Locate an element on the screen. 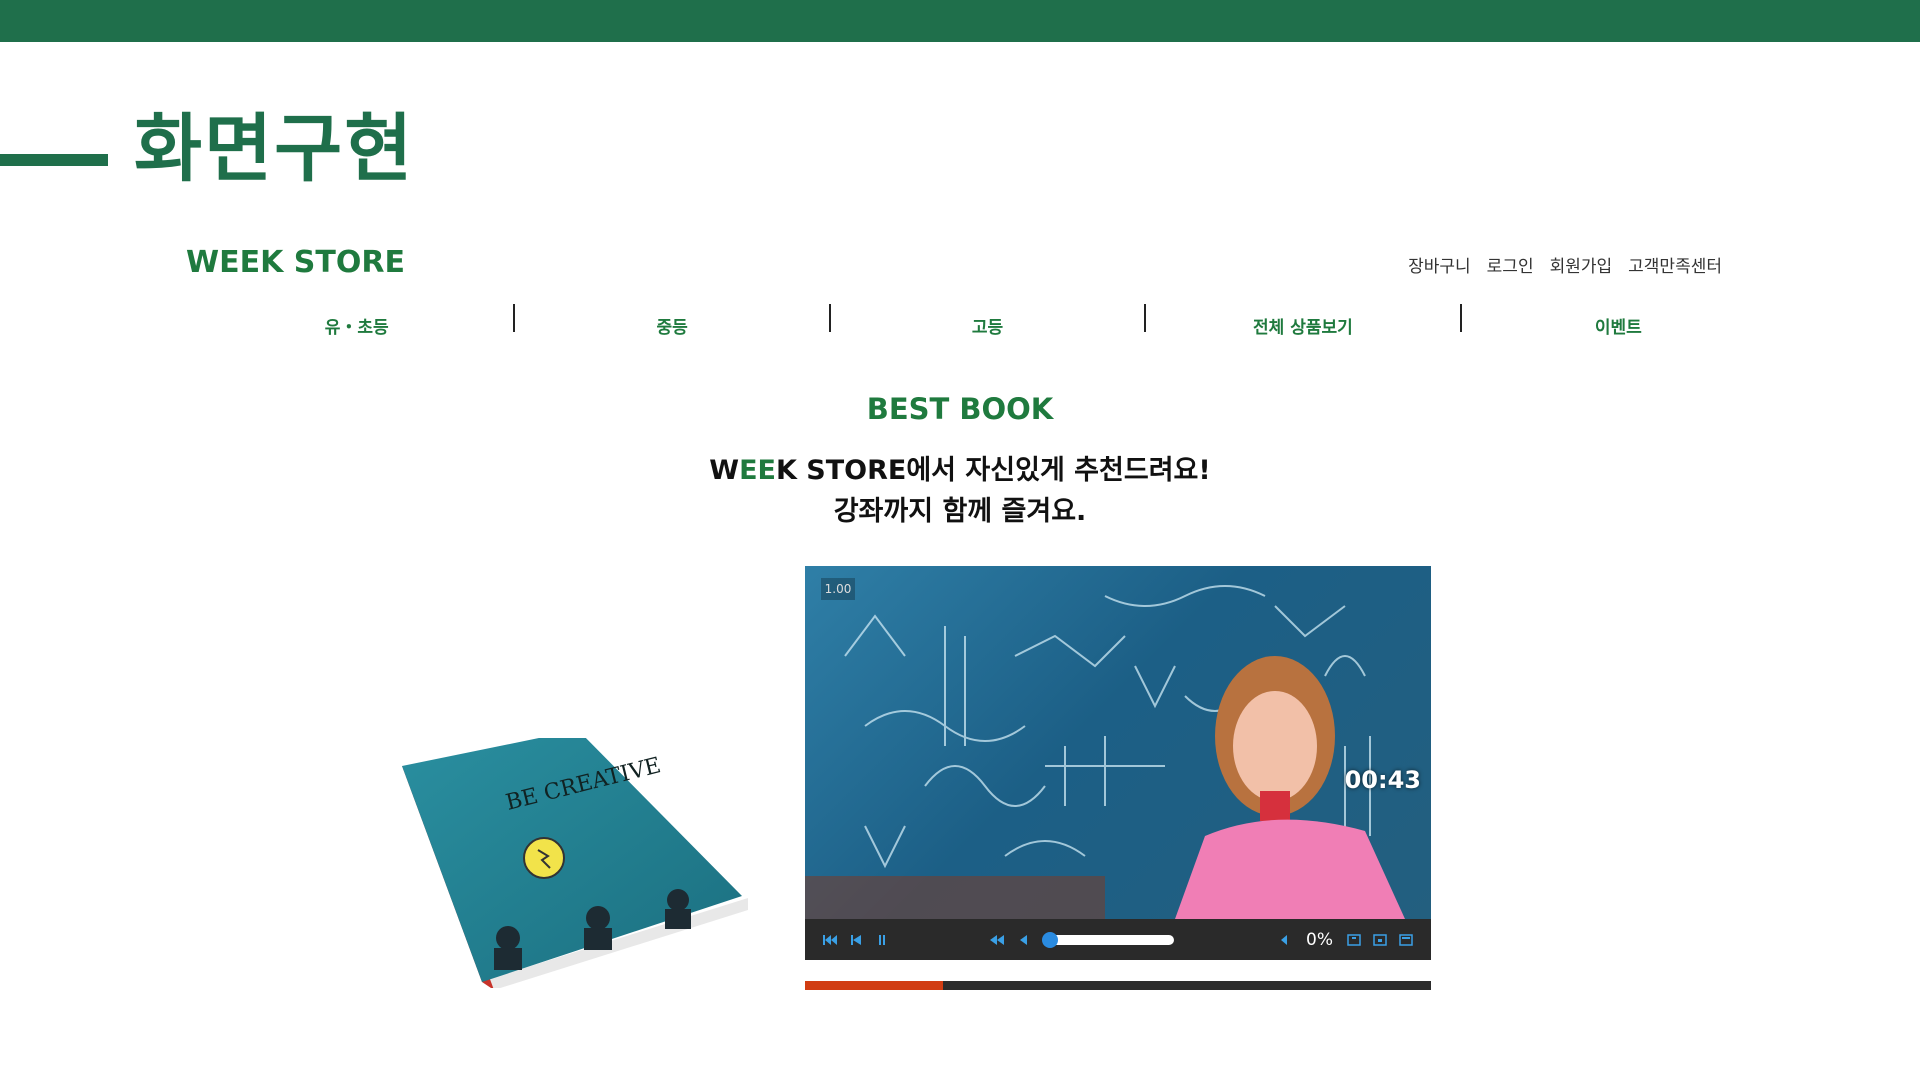  previous-icon is located at coordinates (856, 940).